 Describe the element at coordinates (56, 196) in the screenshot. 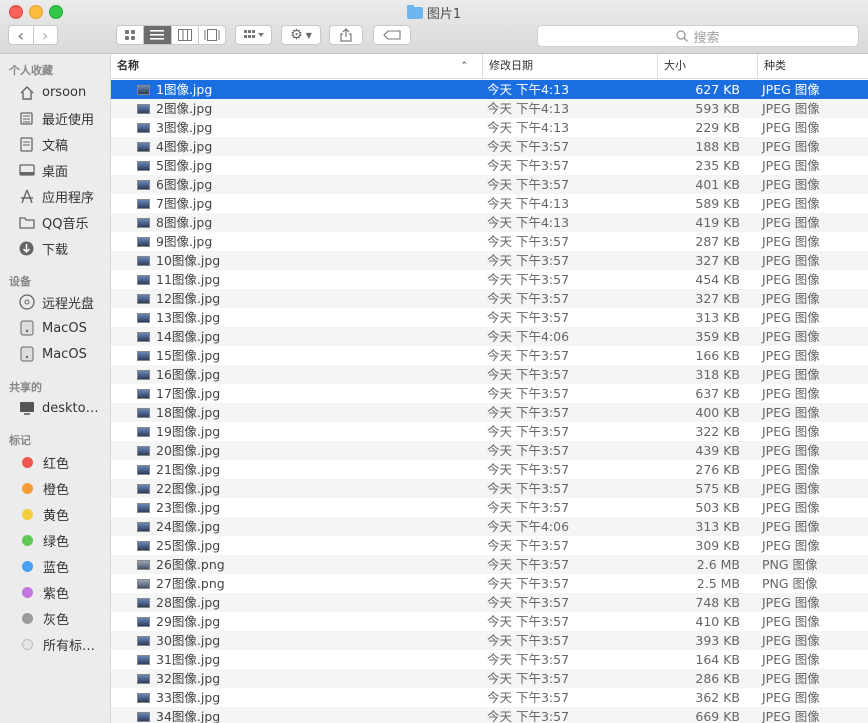

I see `sidebar-item-applications: 应用程序` at that location.